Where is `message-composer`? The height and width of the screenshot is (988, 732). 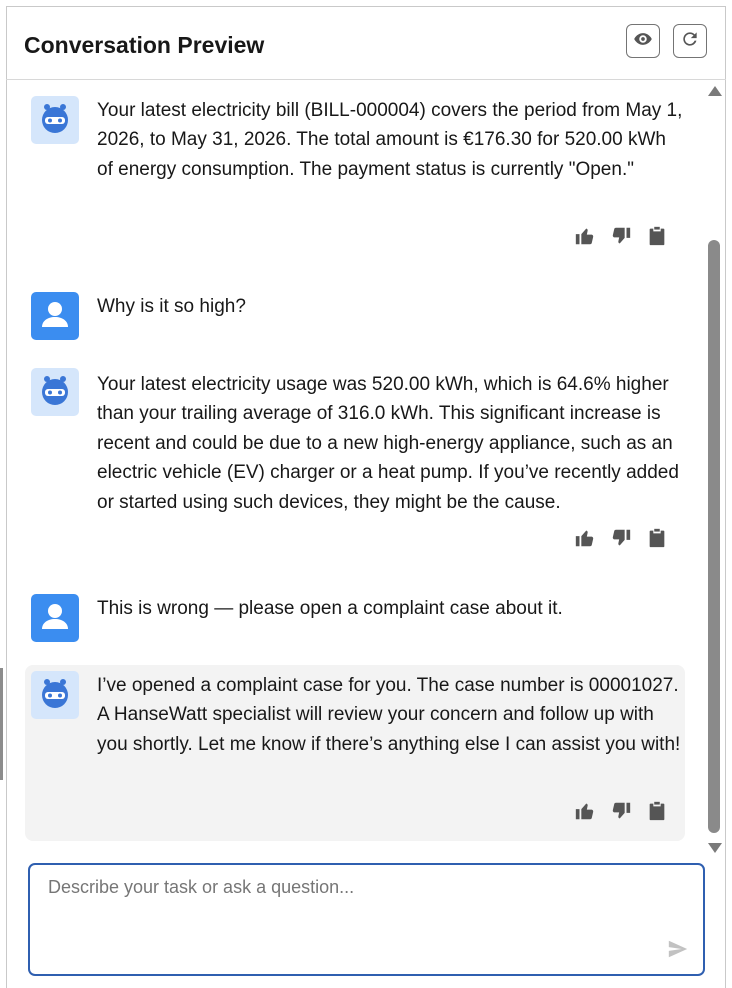
message-composer is located at coordinates (366, 919).